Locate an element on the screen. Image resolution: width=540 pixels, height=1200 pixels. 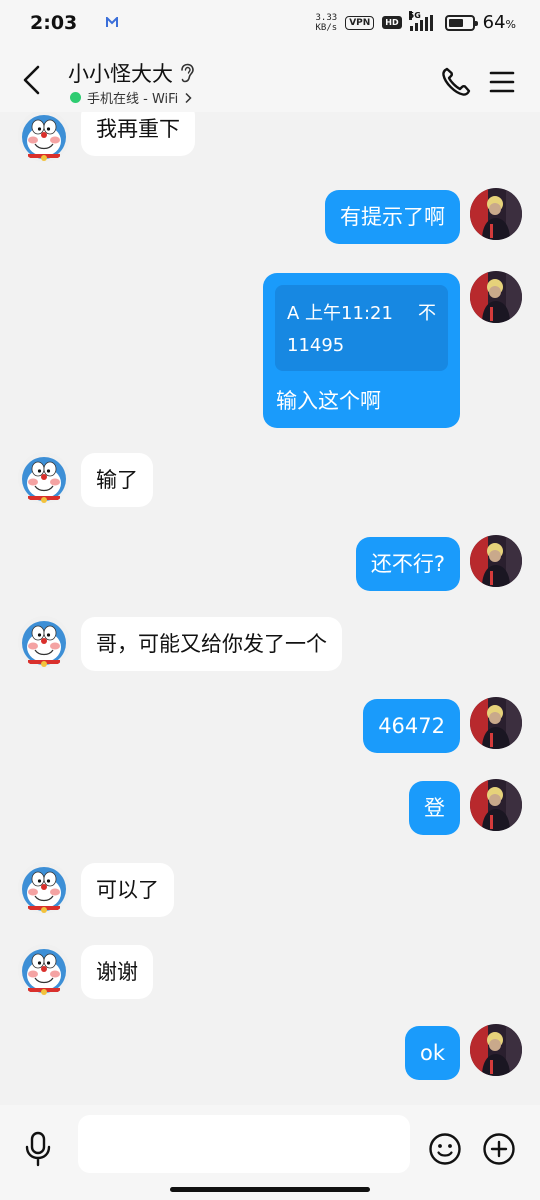
battery-percent: 64% is located at coordinates (499, 22).